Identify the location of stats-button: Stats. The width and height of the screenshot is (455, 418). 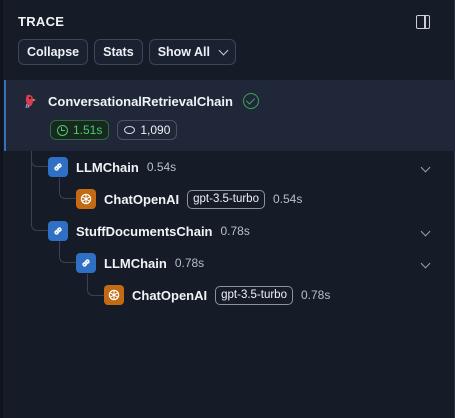
(118, 52).